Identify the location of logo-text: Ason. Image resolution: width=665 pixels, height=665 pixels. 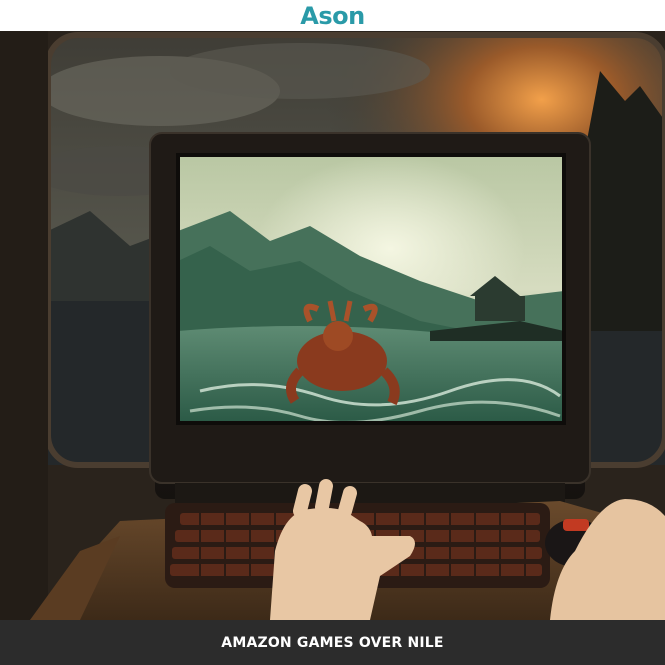
(332, 15).